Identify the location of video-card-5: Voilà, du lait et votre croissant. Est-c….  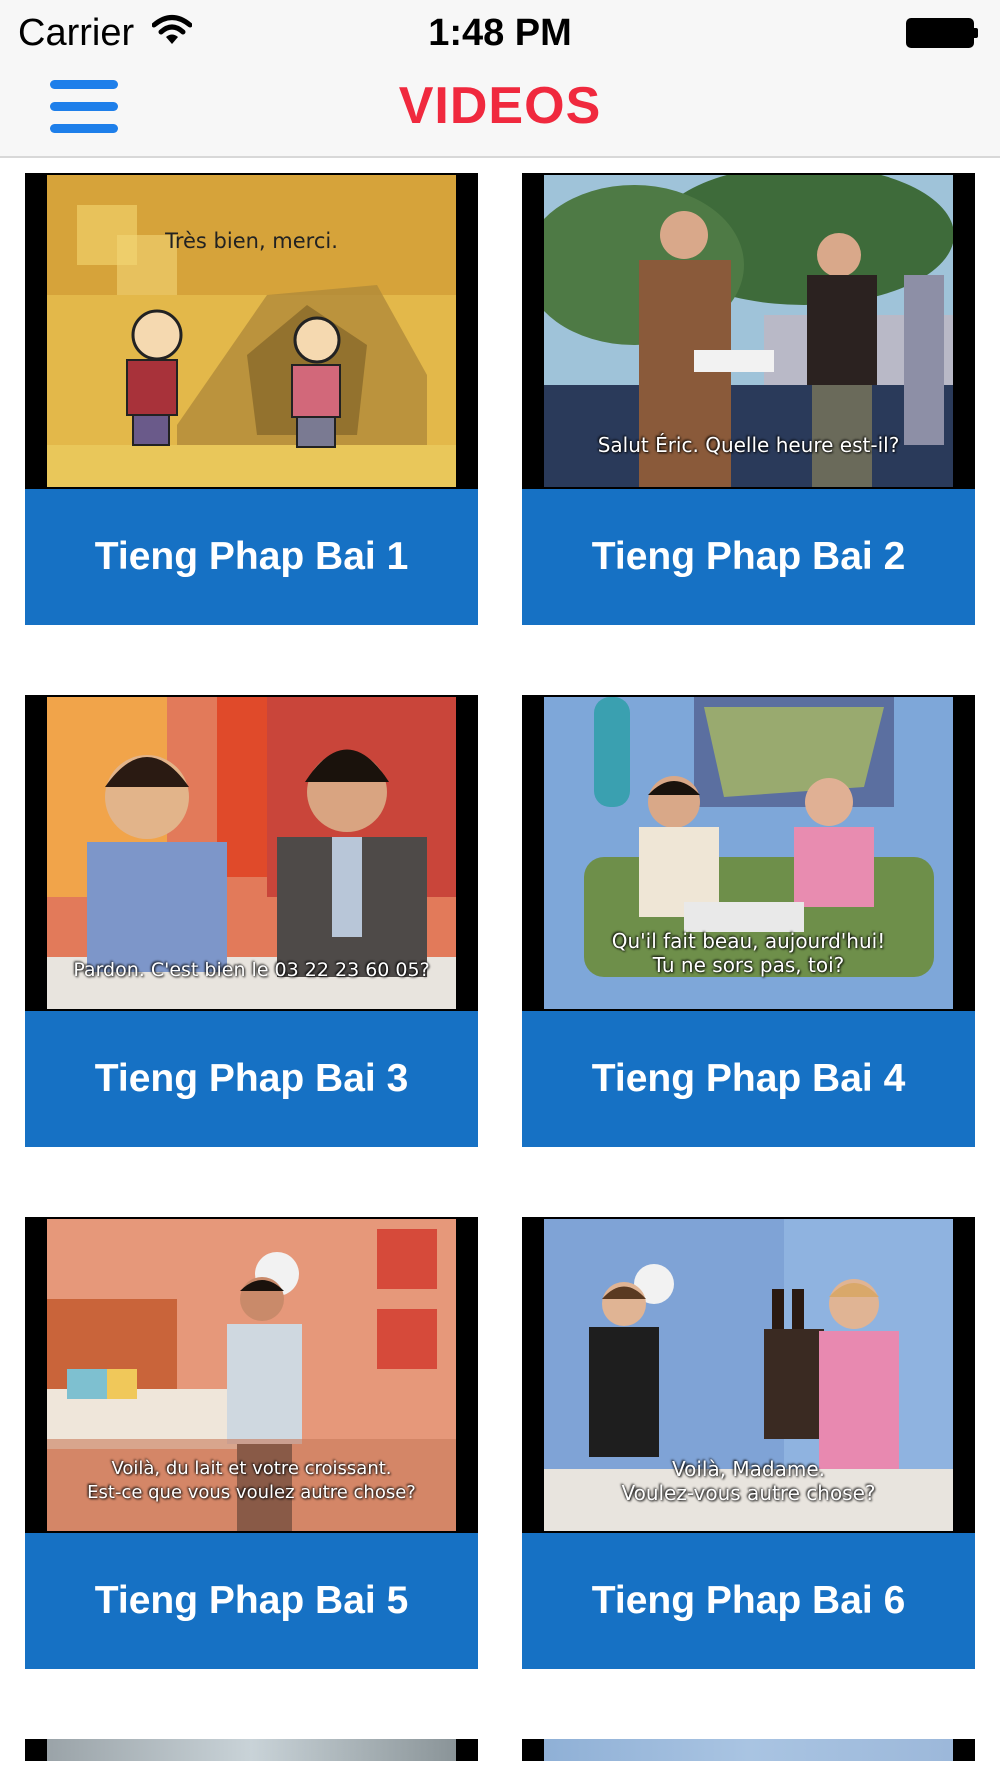
(251, 1443).